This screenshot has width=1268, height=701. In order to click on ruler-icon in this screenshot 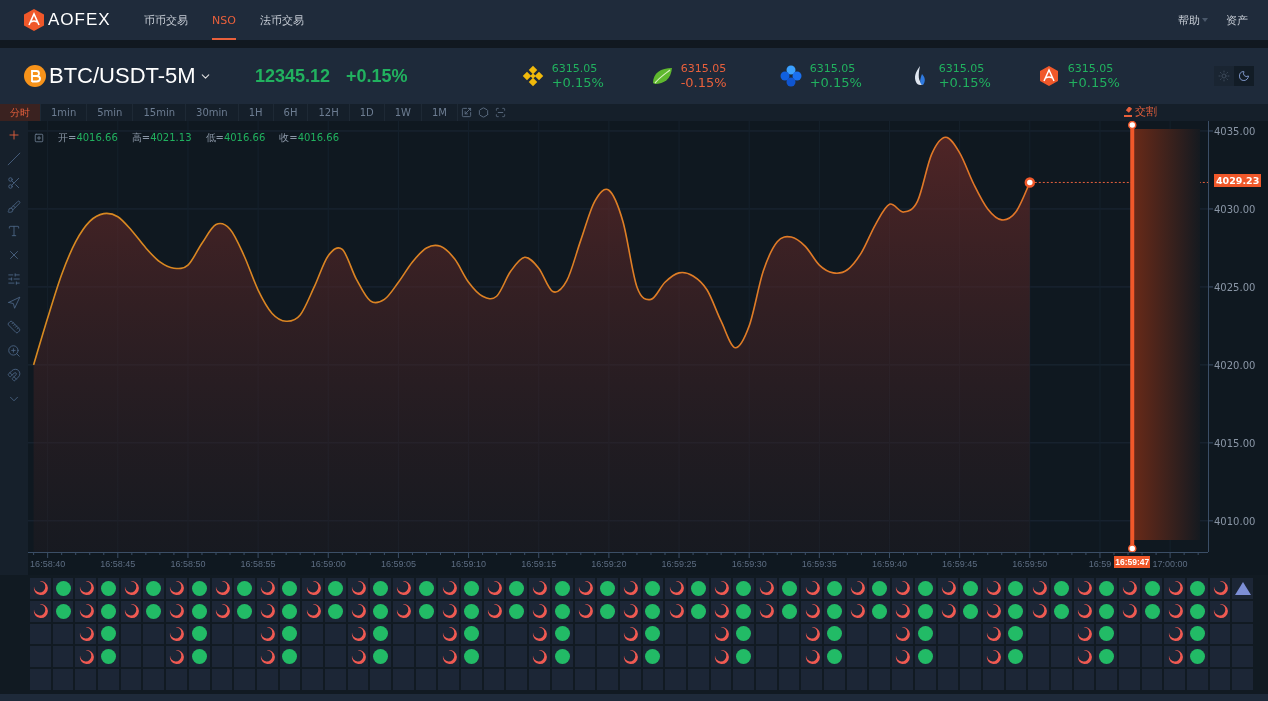, I will do `click(14, 327)`.